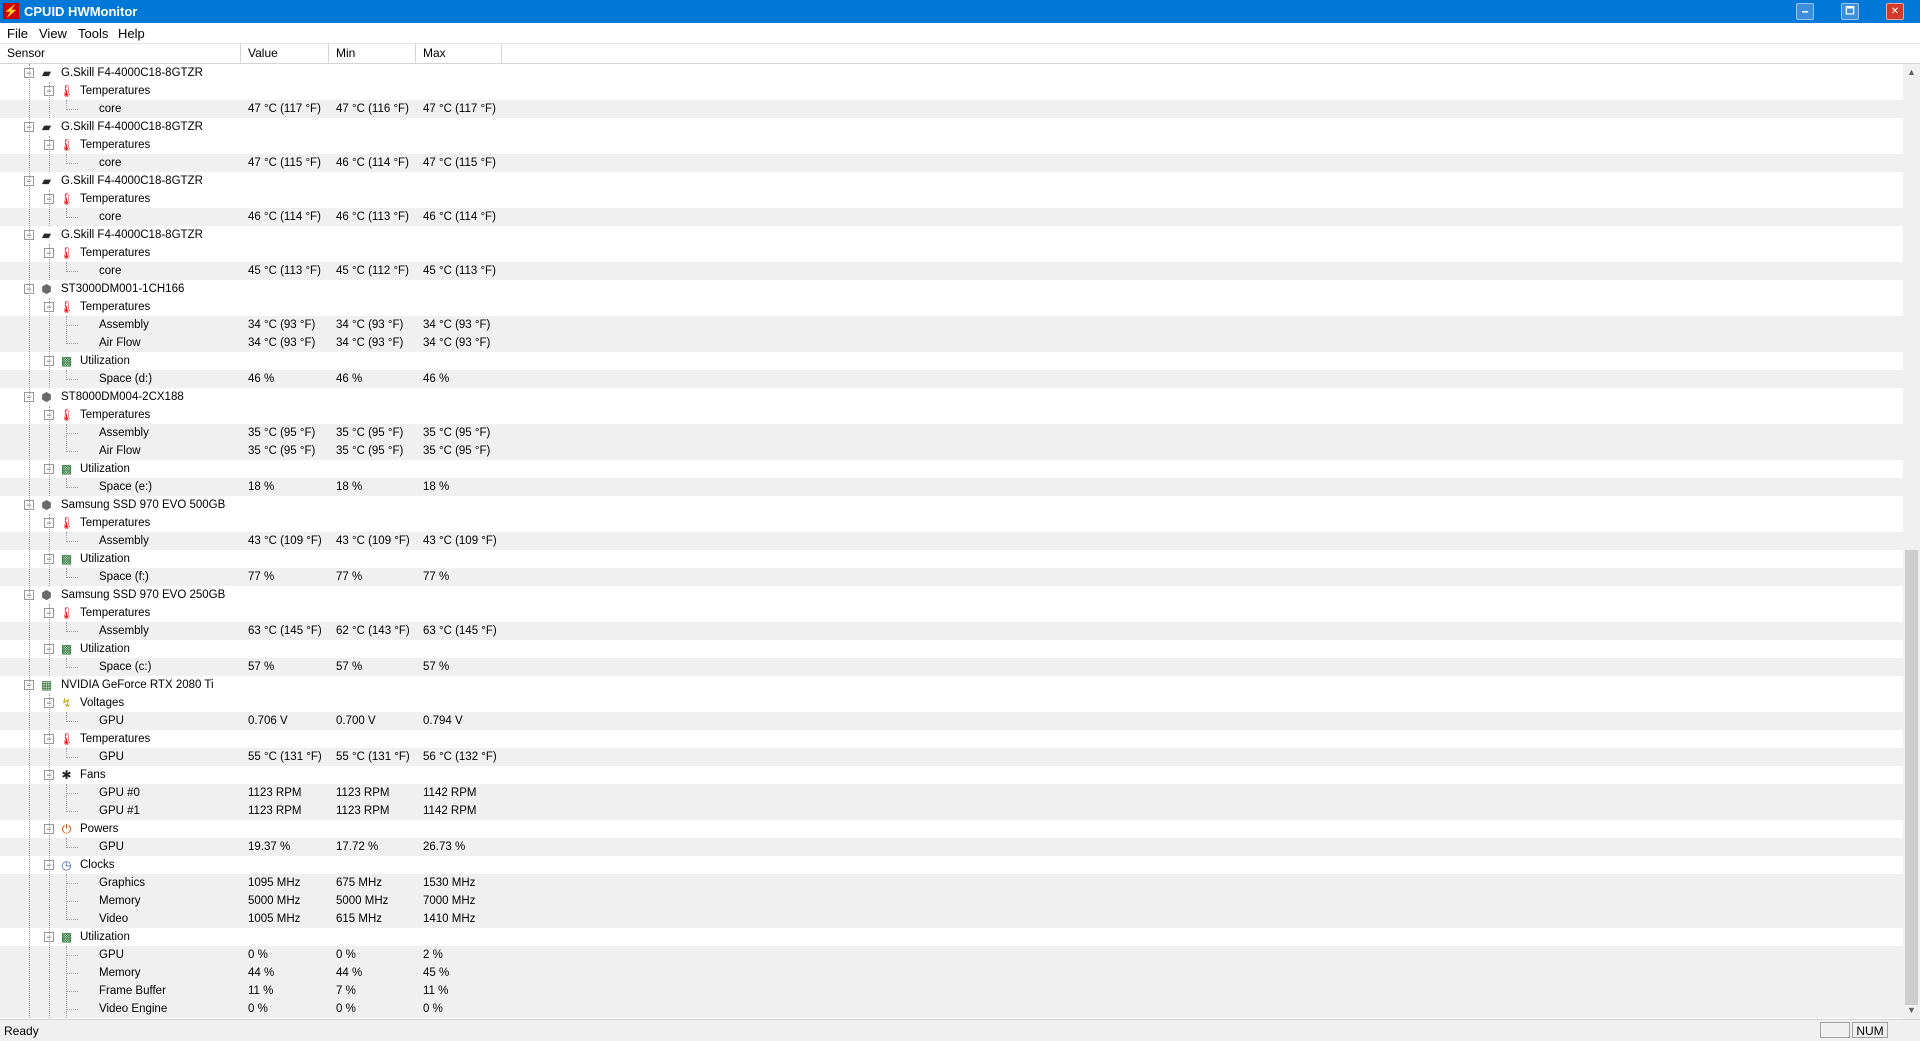  What do you see at coordinates (1895, 11) in the screenshot?
I see `close-button: ✕` at bounding box center [1895, 11].